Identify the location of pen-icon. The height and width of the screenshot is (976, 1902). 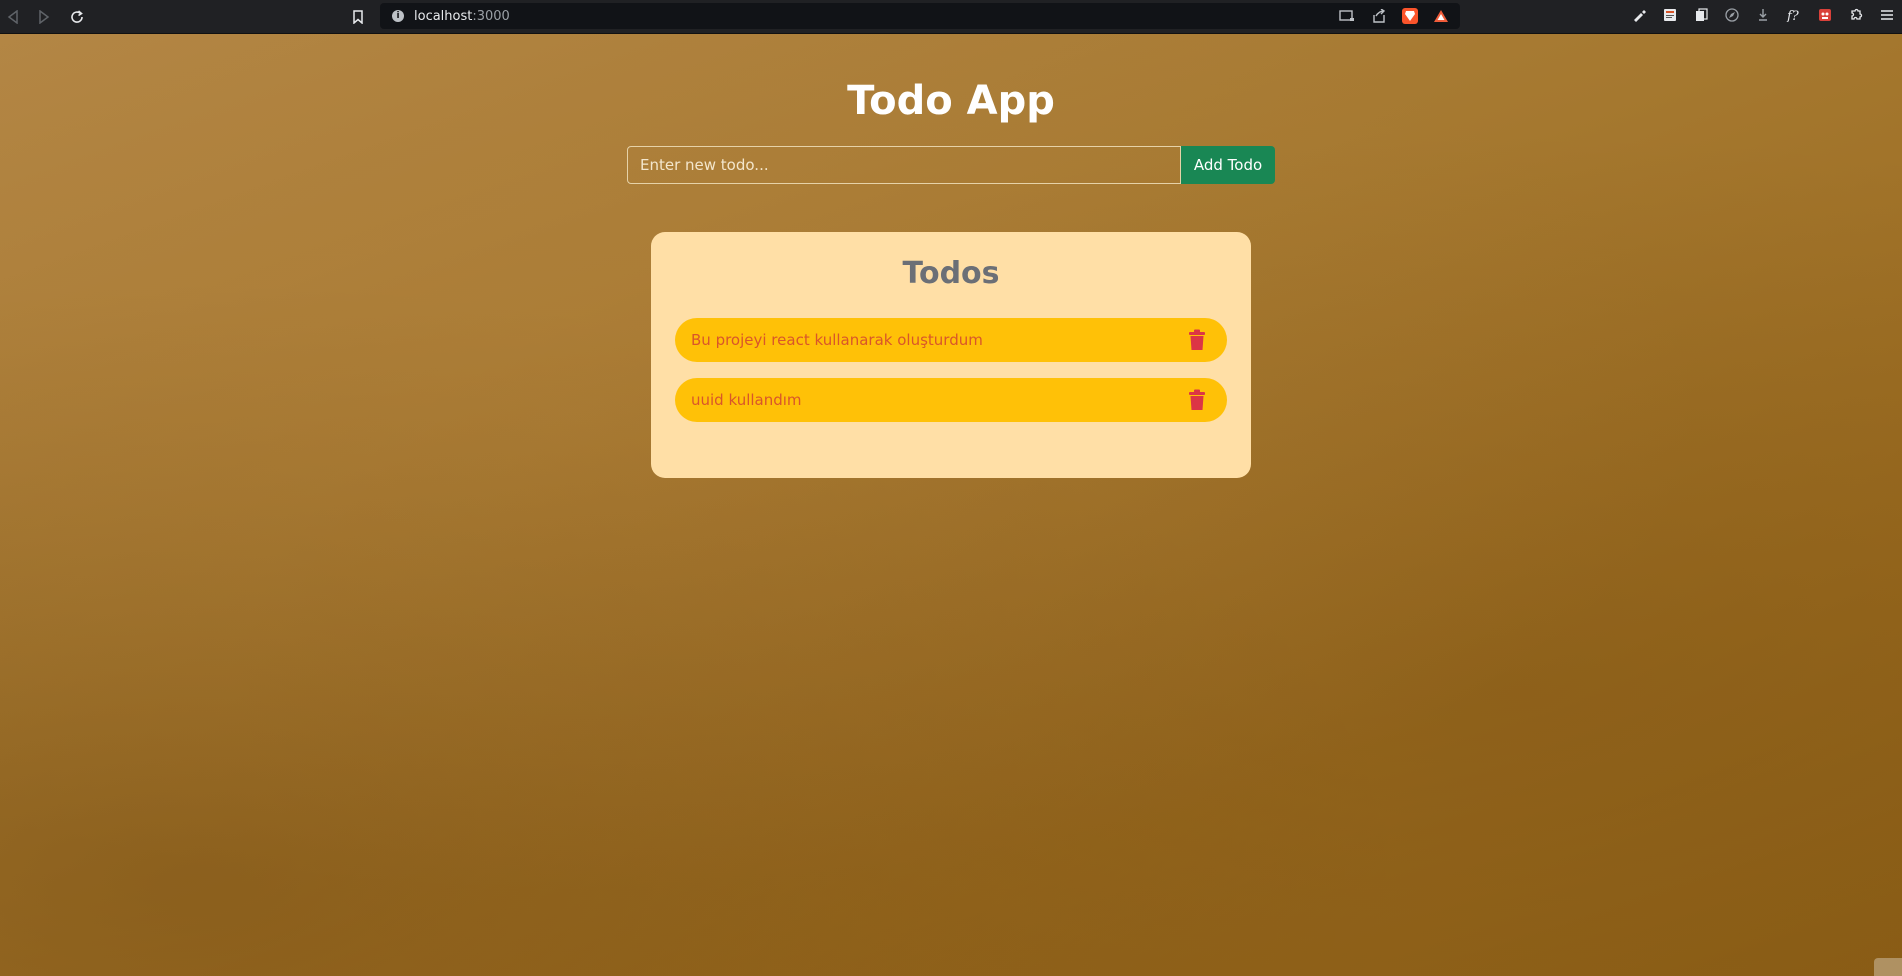
(1639, 15).